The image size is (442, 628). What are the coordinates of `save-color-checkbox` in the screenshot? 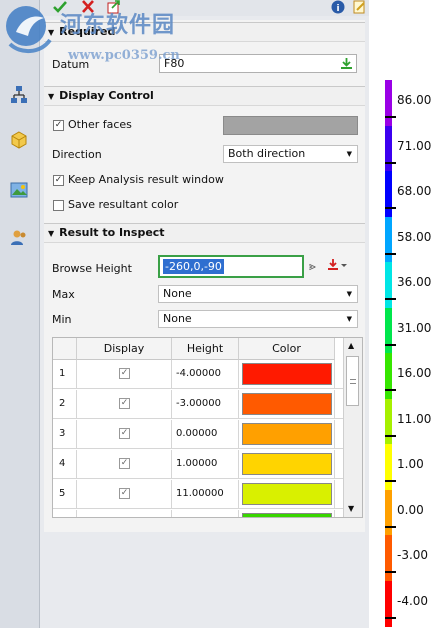 It's located at (58, 205).